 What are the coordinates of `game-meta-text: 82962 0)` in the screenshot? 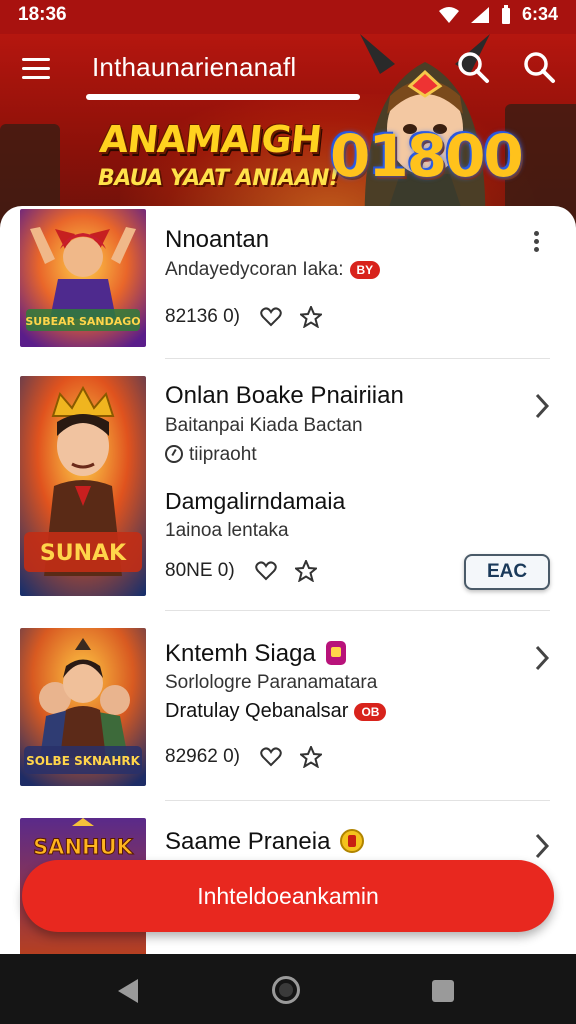 It's located at (203, 756).